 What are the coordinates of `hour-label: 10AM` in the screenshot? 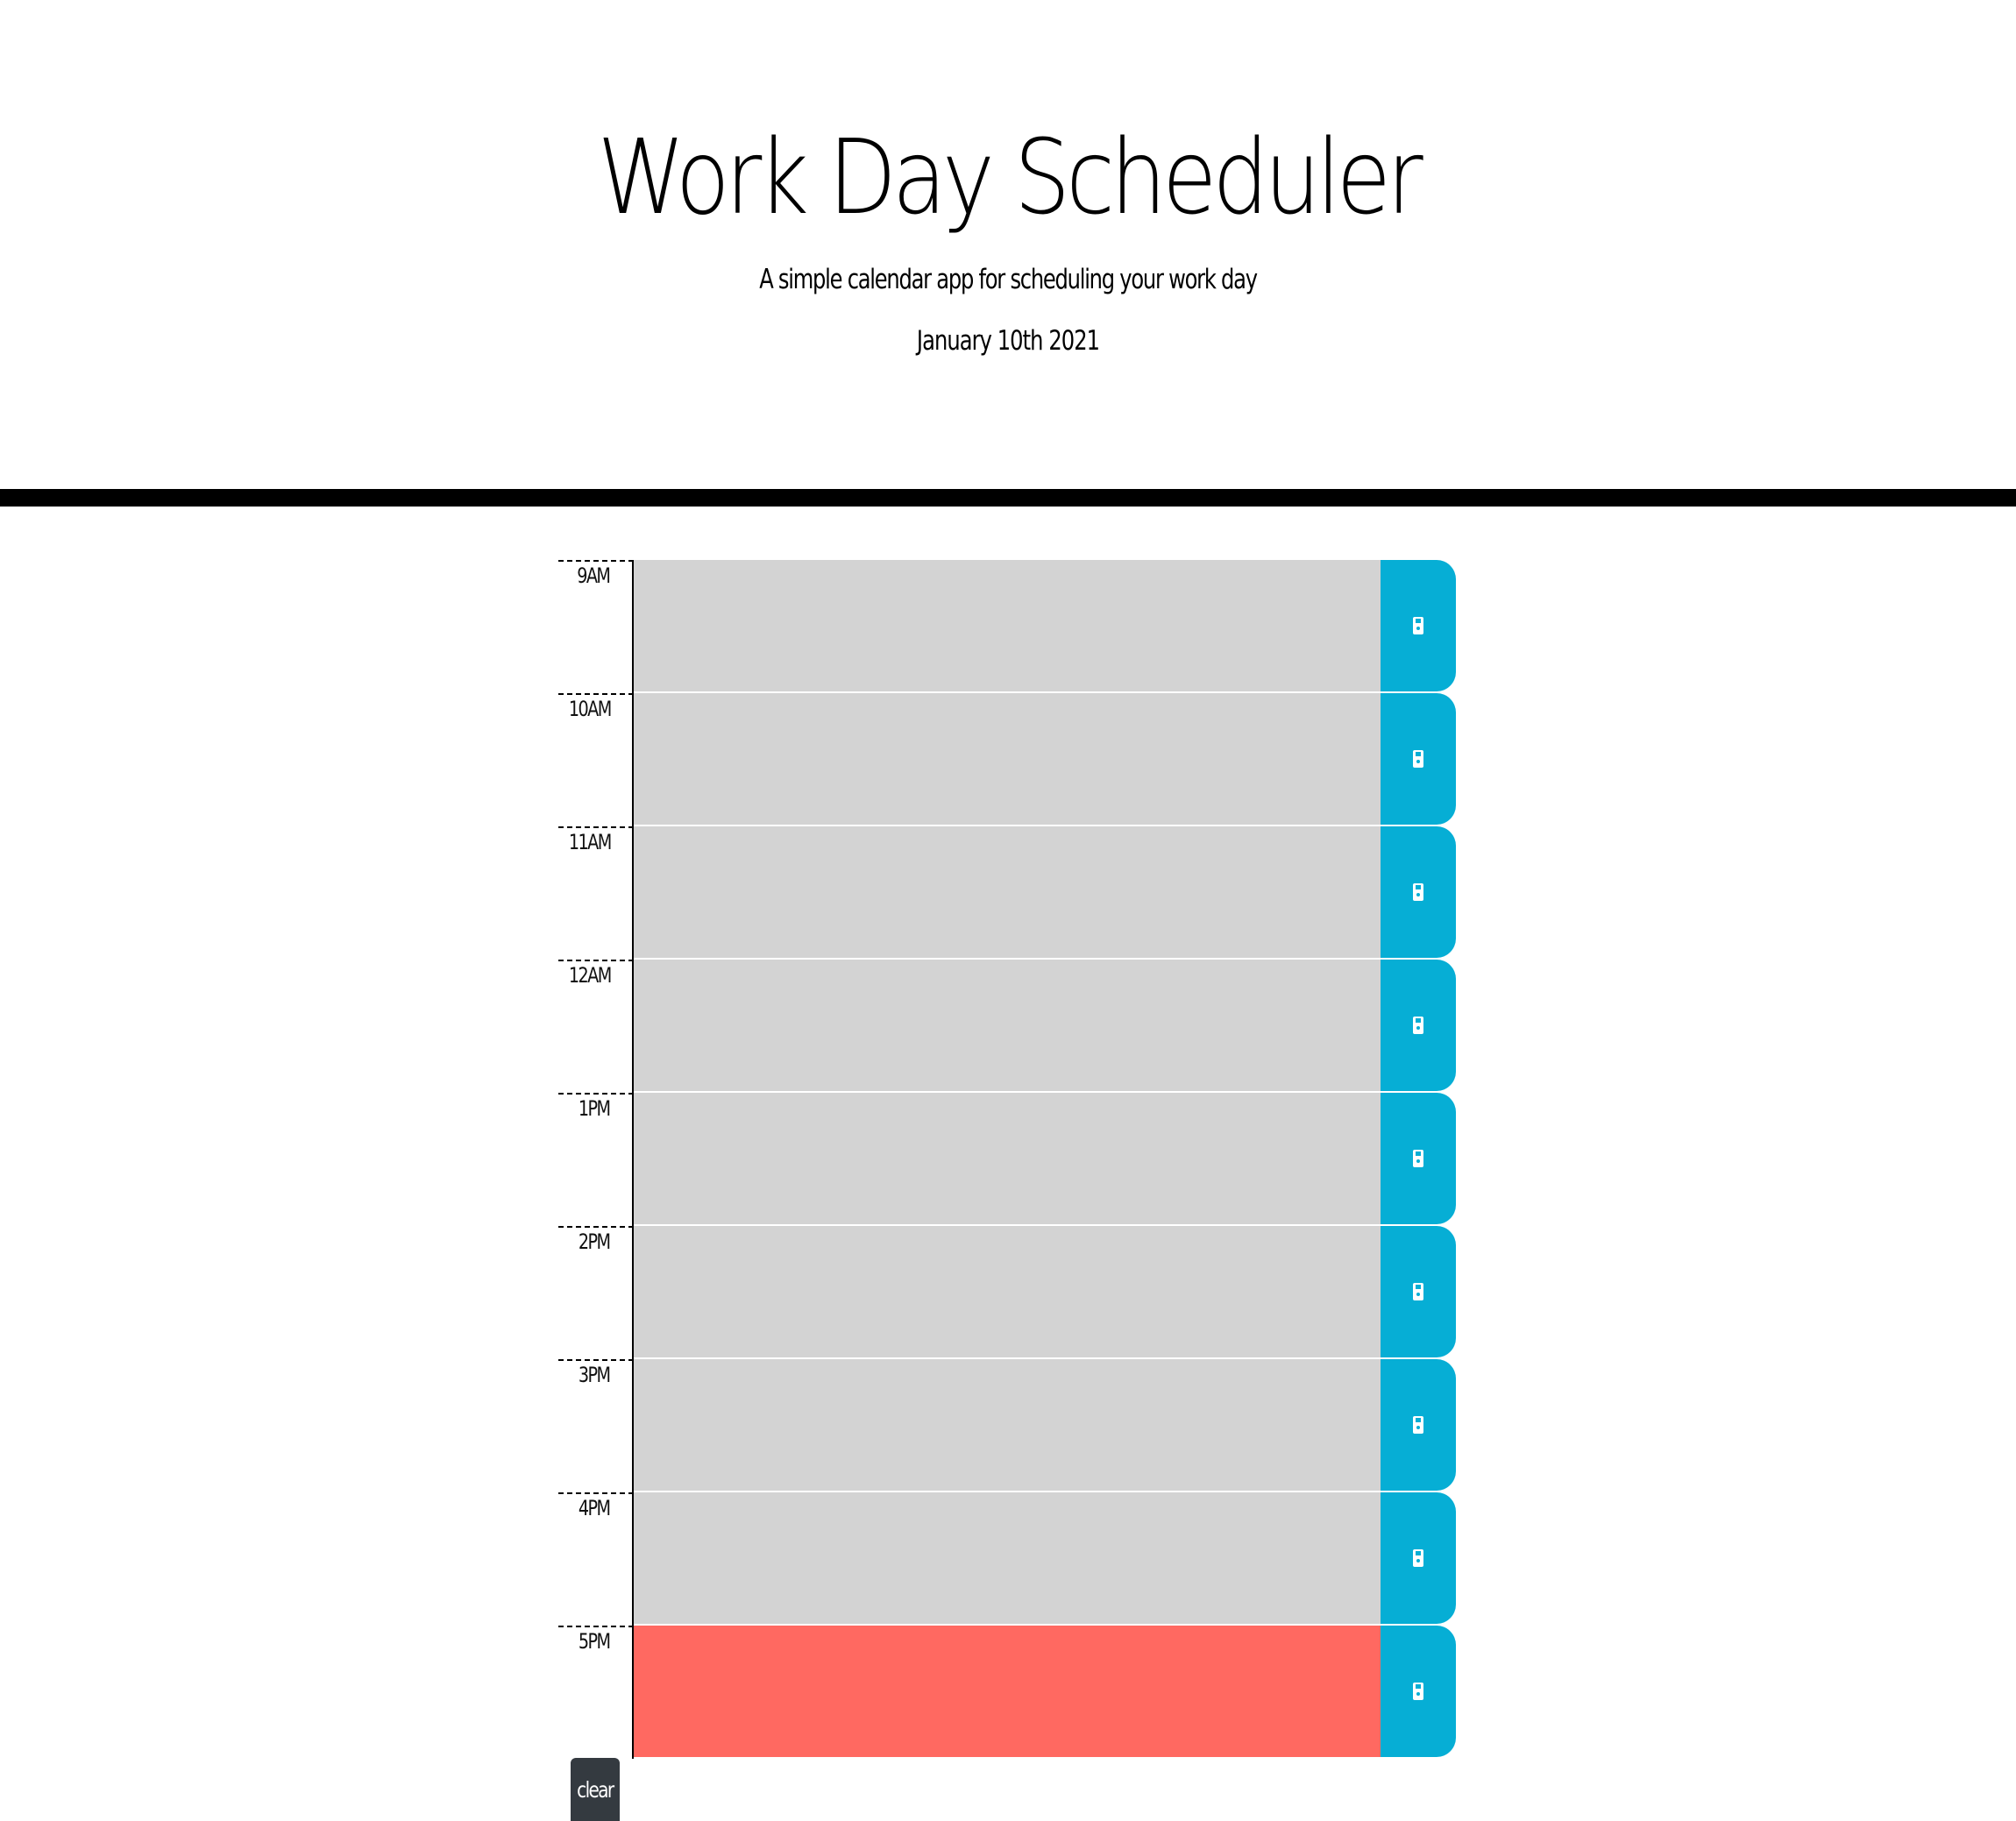 It's located at (596, 759).